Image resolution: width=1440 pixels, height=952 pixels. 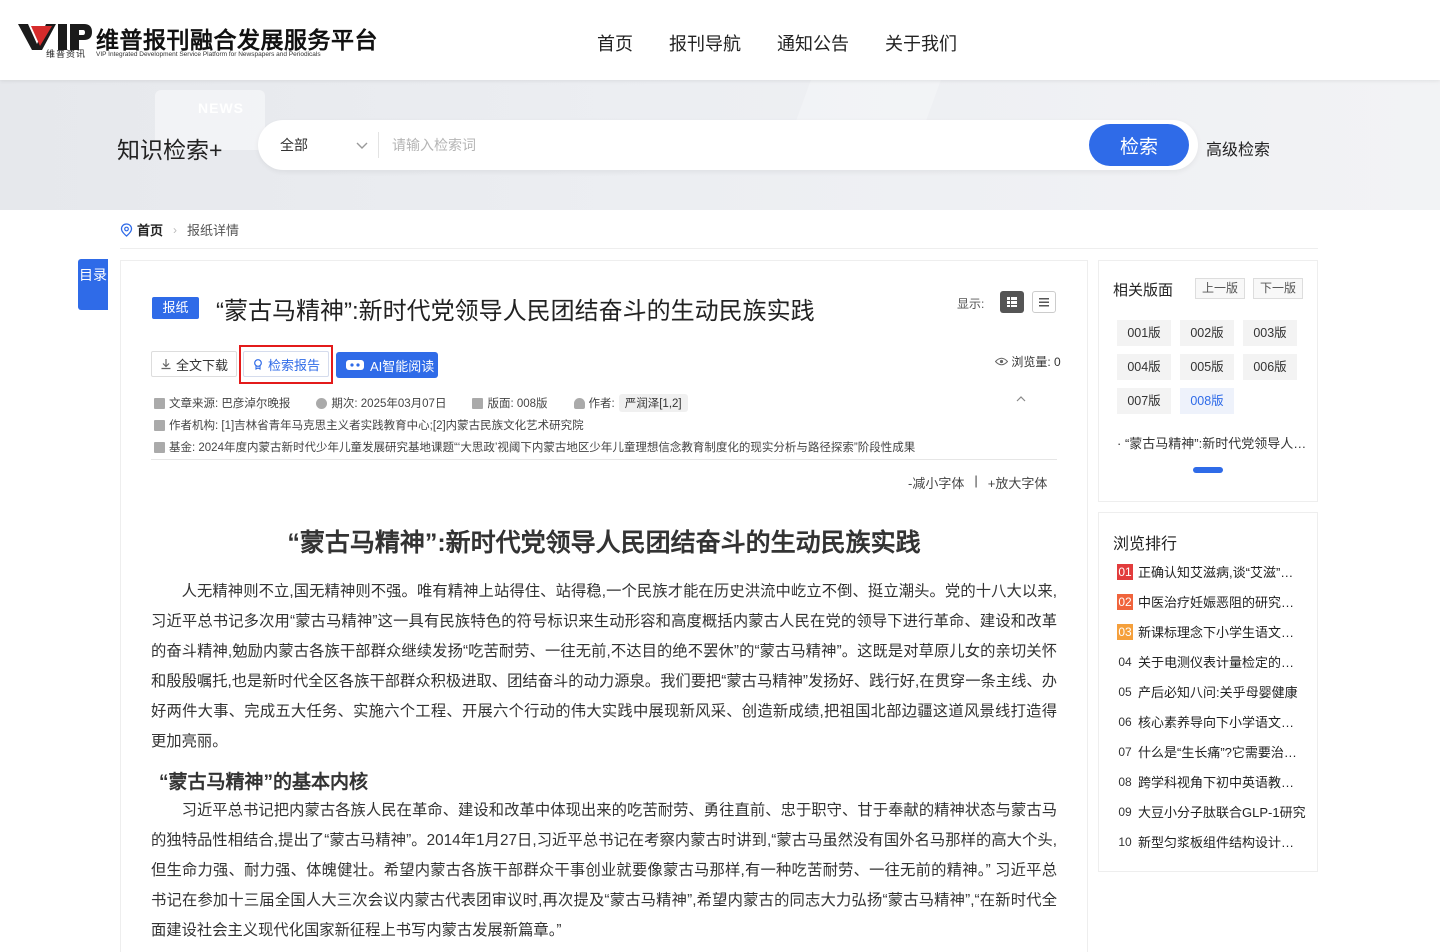 I want to click on page-version-button: 004版, so click(x=1144, y=367).